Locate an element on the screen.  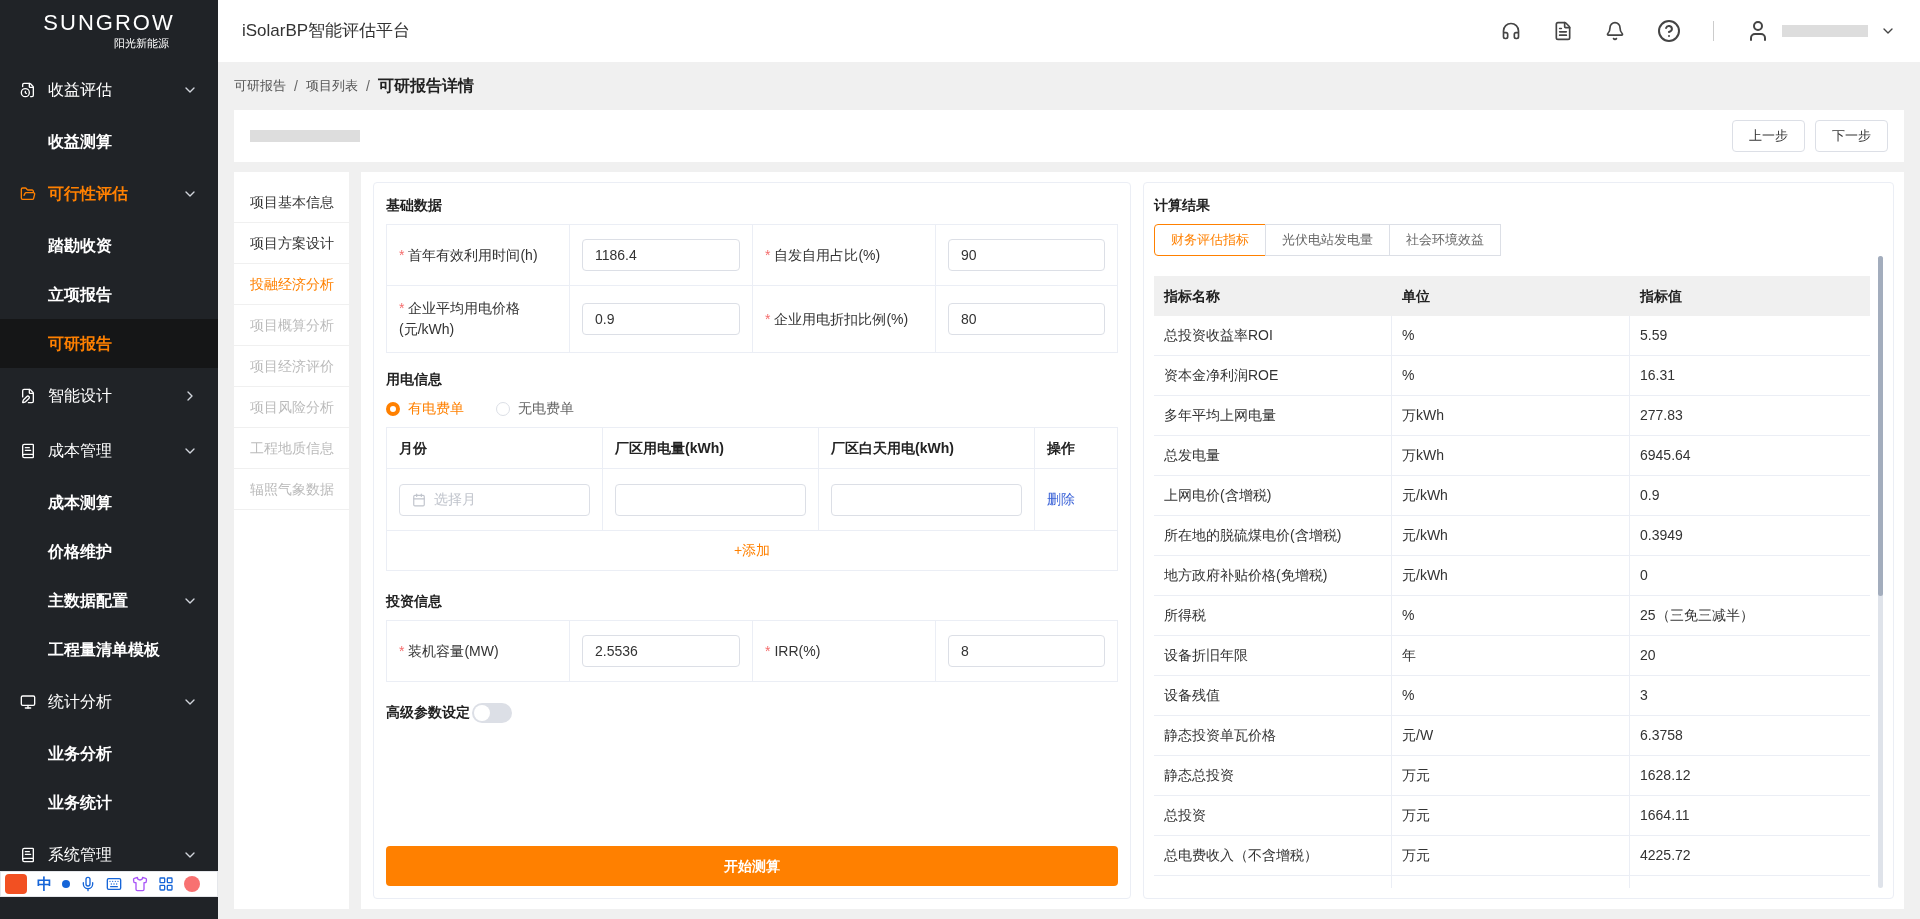
menu-group: 智能设计 is located at coordinates (109, 395).